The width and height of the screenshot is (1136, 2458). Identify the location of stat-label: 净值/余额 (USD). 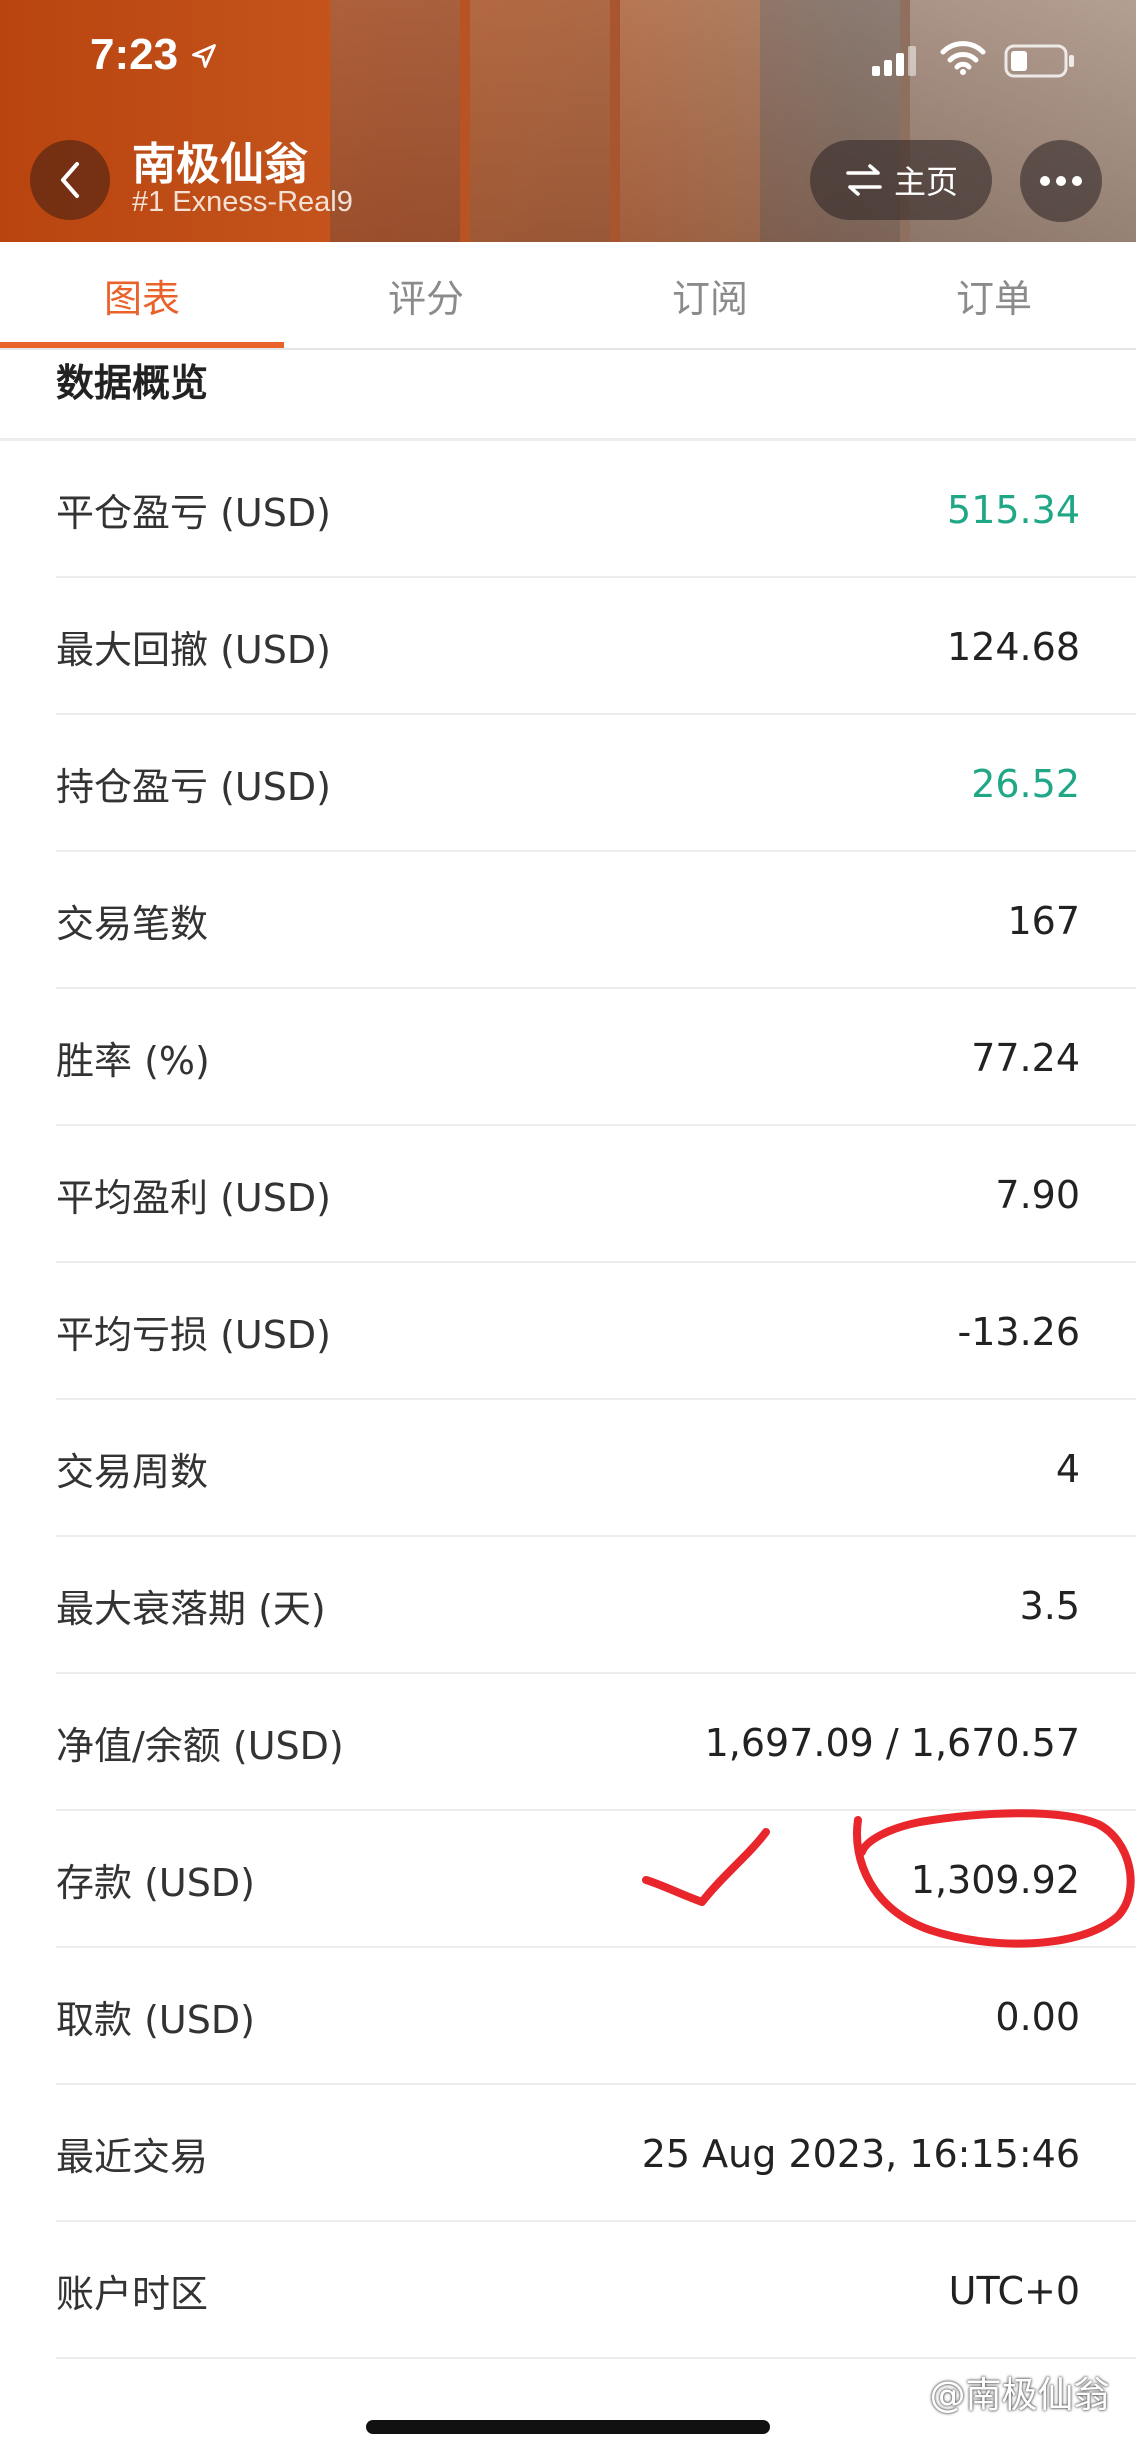
(200, 1746).